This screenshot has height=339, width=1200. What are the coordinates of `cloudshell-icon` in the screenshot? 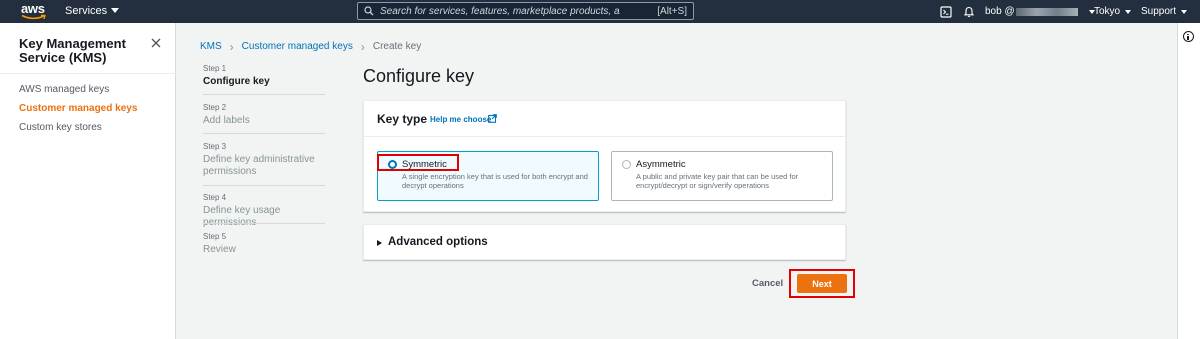 It's located at (946, 11).